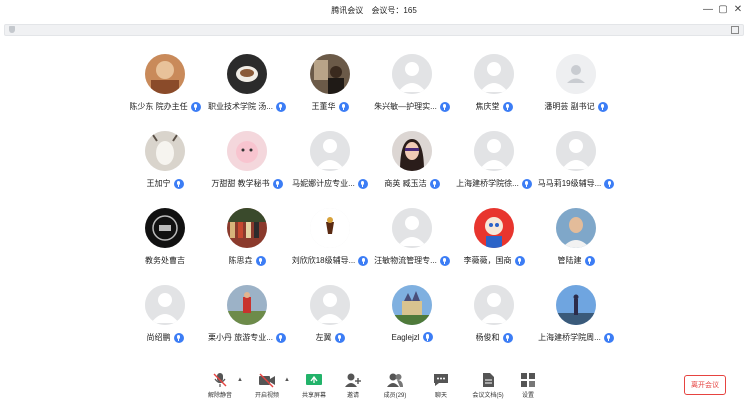  What do you see at coordinates (487, 106) in the screenshot?
I see `participant-name: 焦庆堂` at bounding box center [487, 106].